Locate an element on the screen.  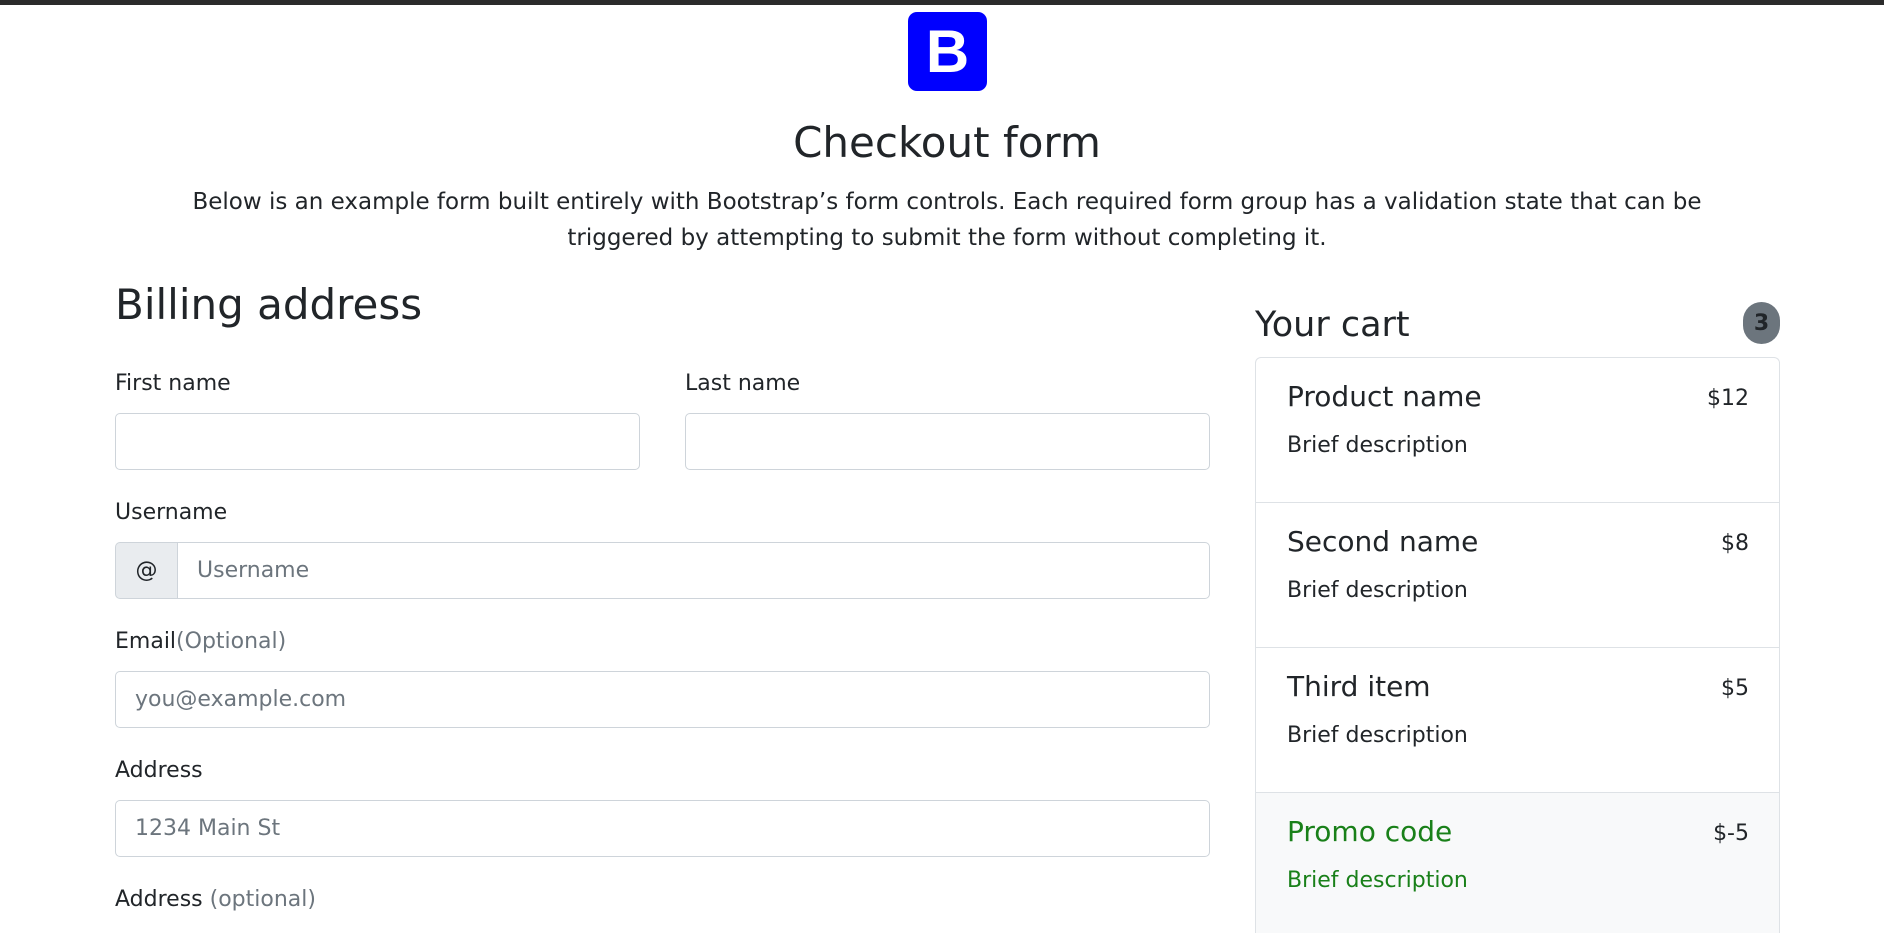
last-name-input is located at coordinates (947, 441).